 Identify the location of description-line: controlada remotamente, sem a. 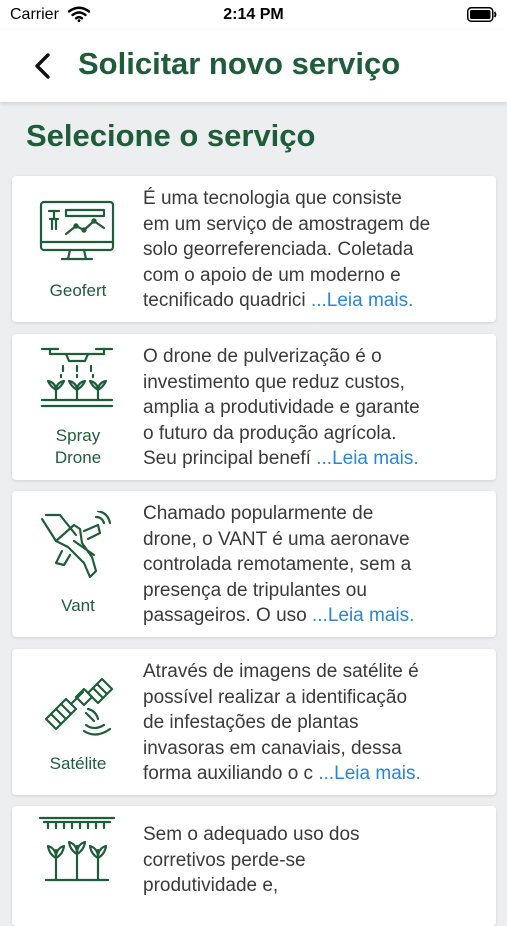
(277, 564).